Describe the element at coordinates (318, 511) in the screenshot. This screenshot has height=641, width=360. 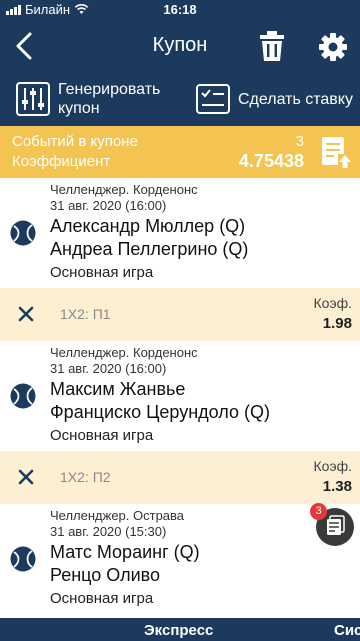
I see `coupon-count-badge: 3` at that location.